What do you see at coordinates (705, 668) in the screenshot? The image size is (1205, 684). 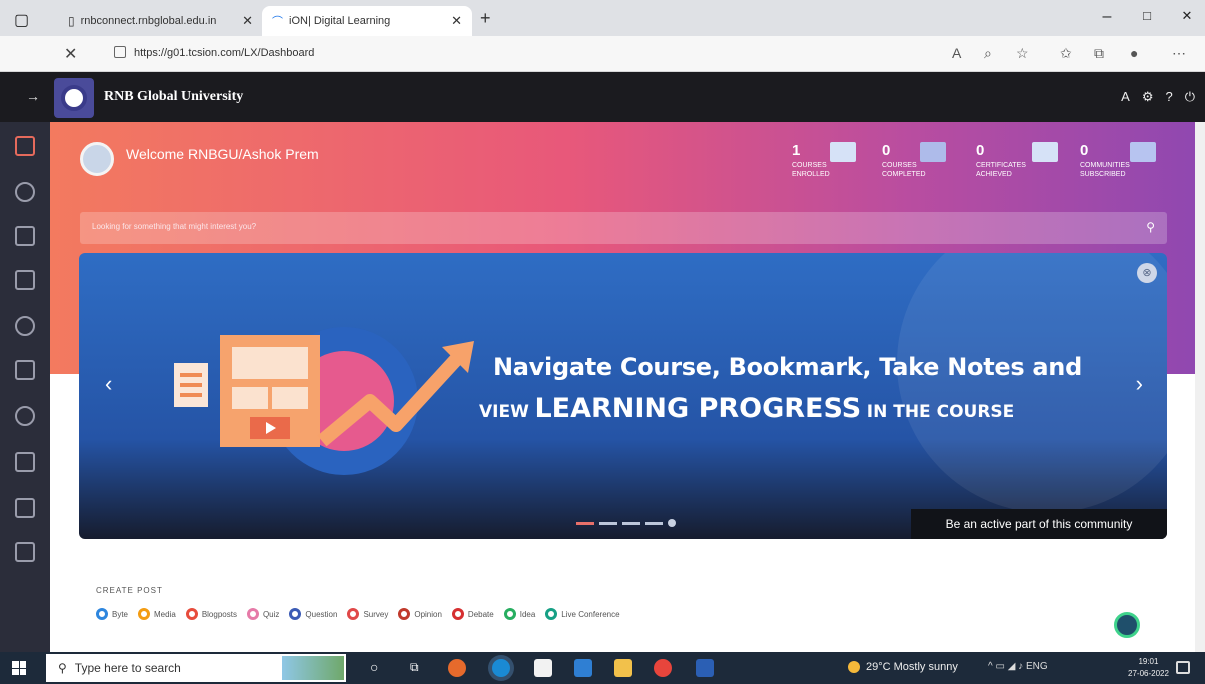 I see `word-icon` at bounding box center [705, 668].